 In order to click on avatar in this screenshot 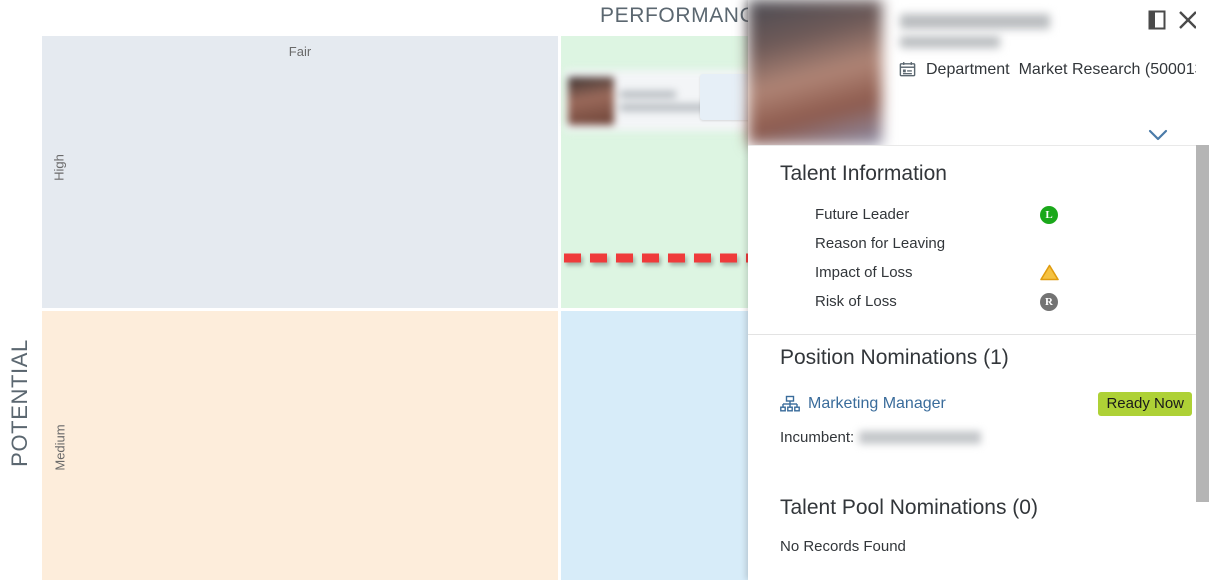, I will do `click(591, 100)`.